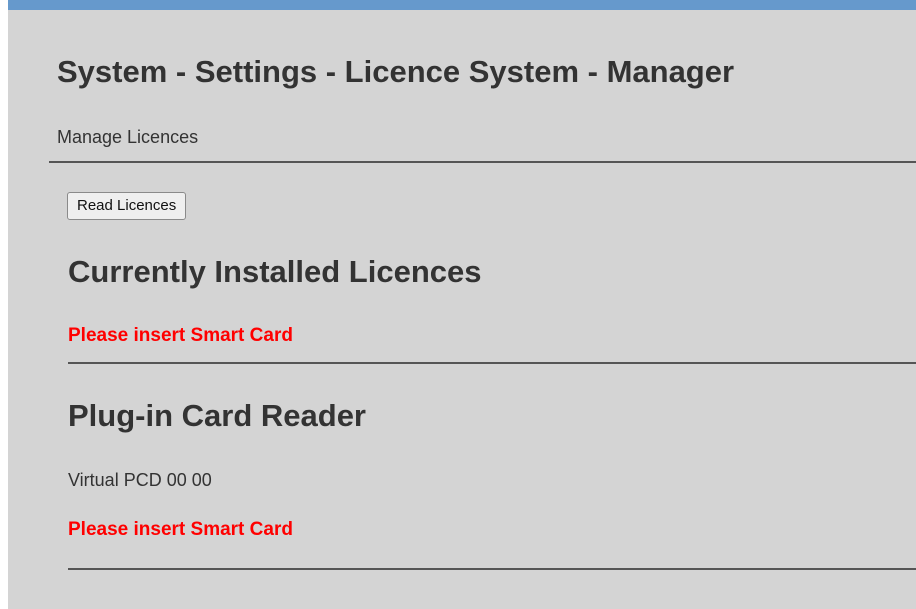 This screenshot has height=609, width=916. What do you see at coordinates (217, 415) in the screenshot?
I see `card-reader-heading: Plug-in Card Reader` at bounding box center [217, 415].